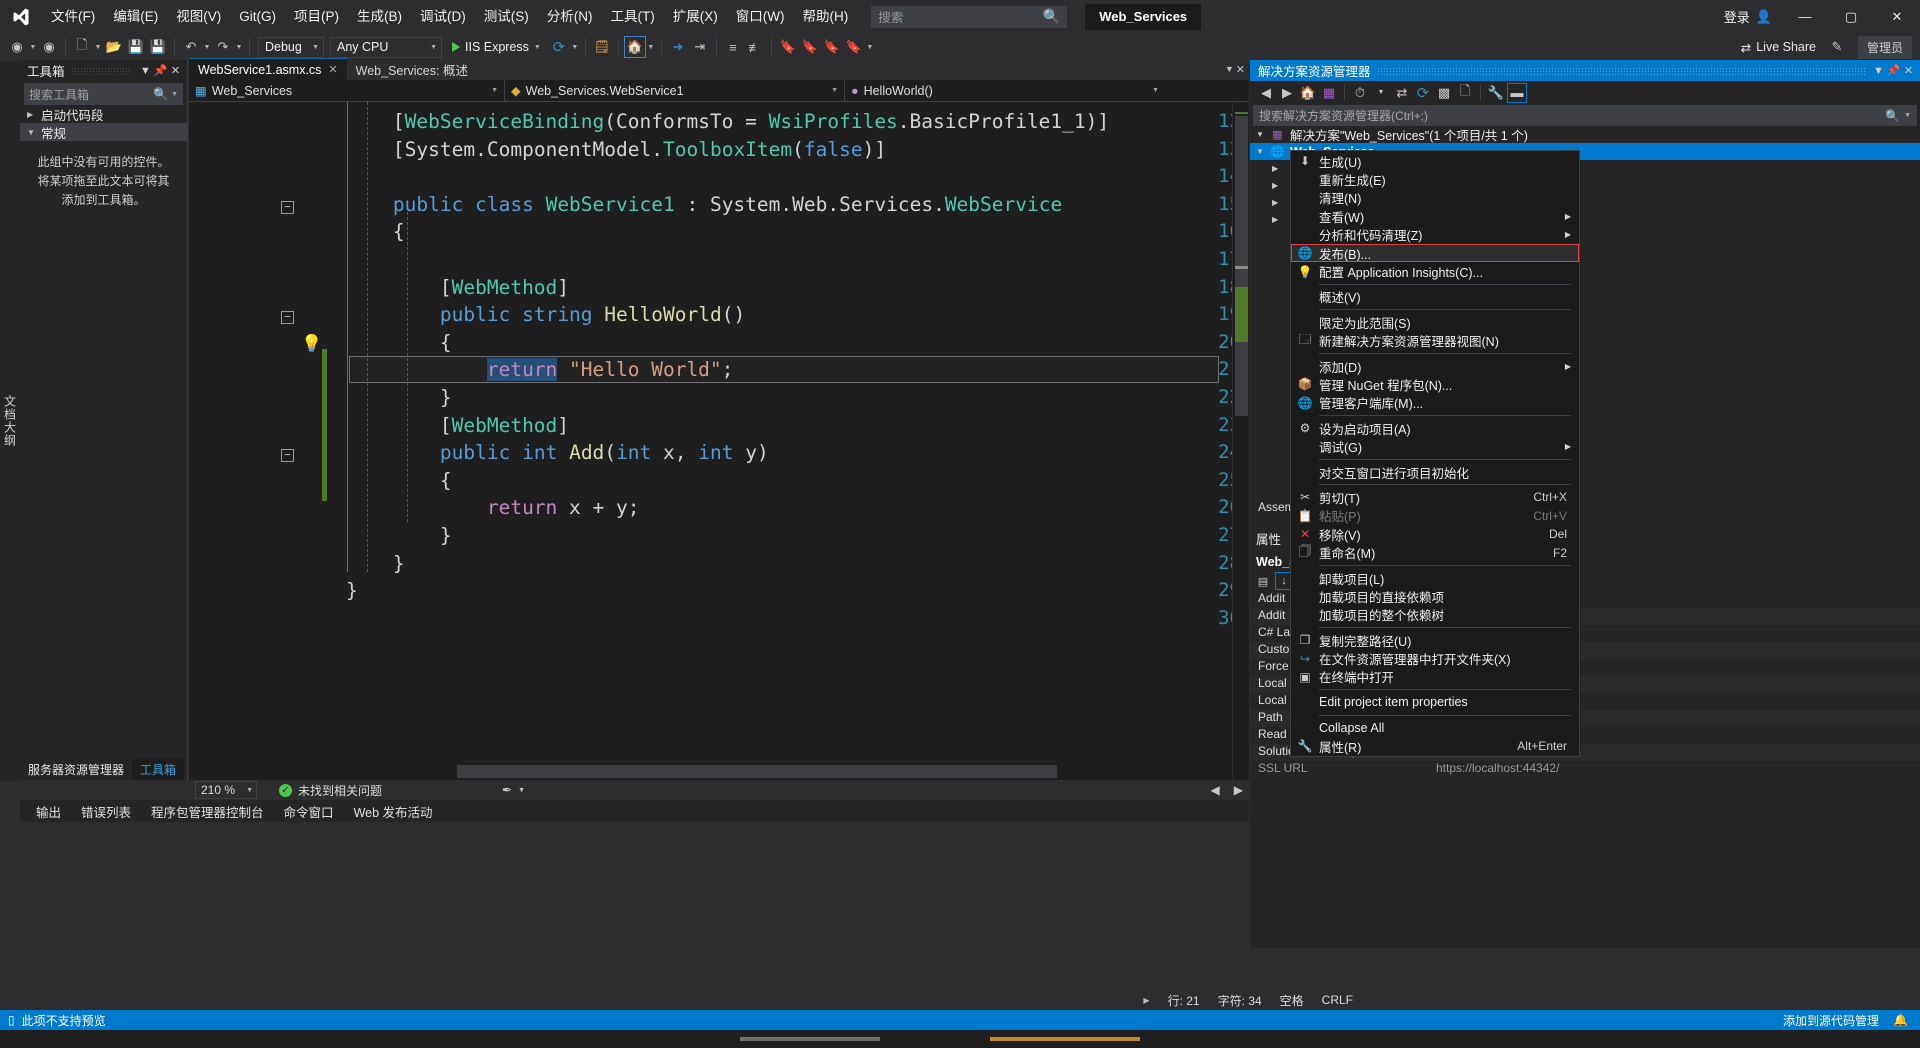 The height and width of the screenshot is (1048, 1920). What do you see at coordinates (103, 94) in the screenshot?
I see `toolbox-search-input: 搜索工具箱 🔍 ▼` at bounding box center [103, 94].